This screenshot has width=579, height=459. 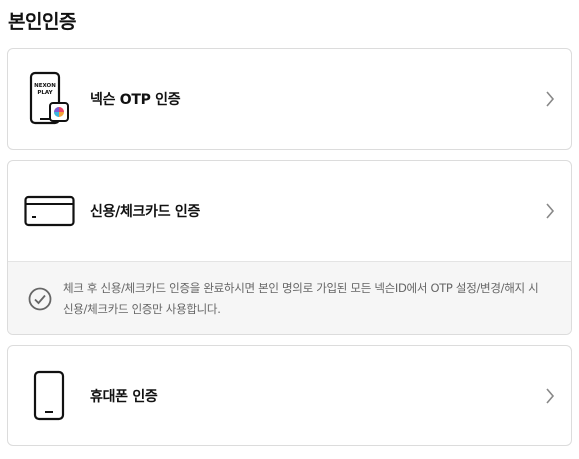 I want to click on check-circle-icon, so click(x=40, y=301).